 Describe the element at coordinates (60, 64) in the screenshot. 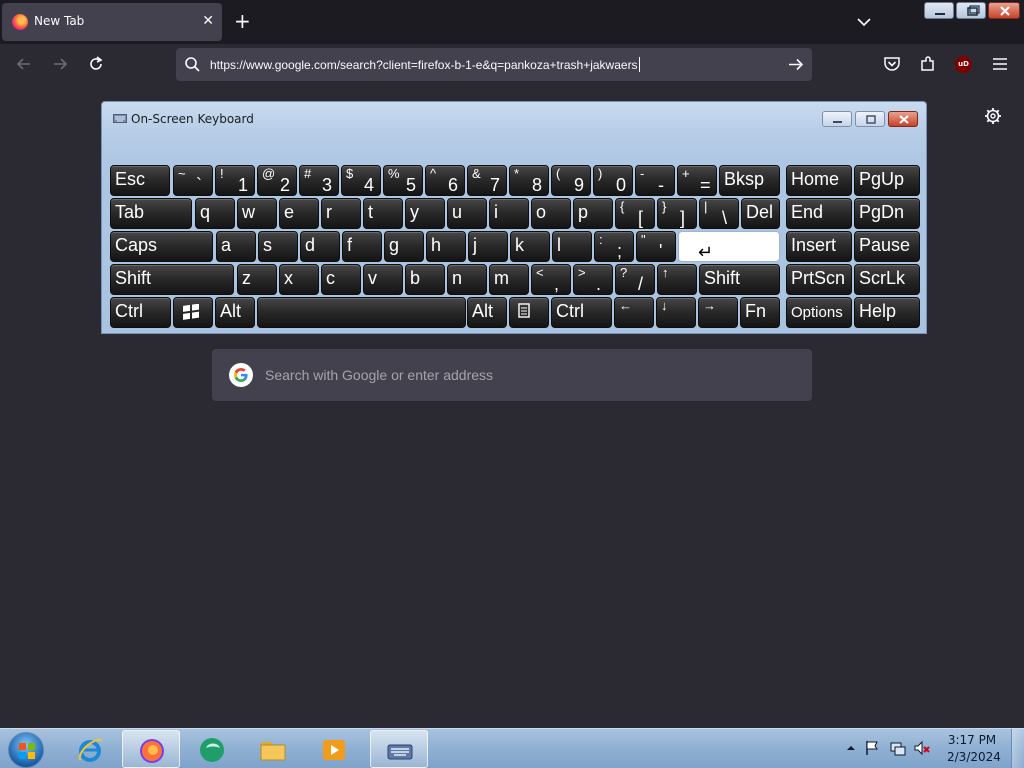

I see `forward-icon` at that location.